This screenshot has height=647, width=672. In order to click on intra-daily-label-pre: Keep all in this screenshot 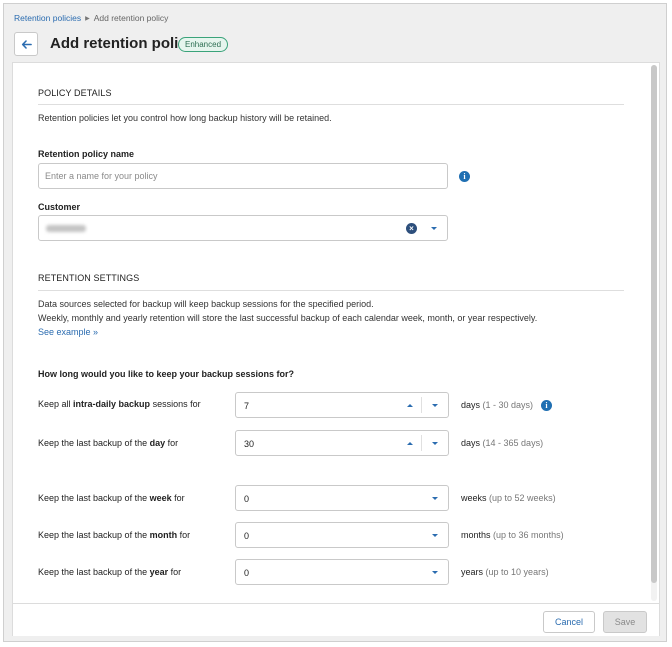, I will do `click(56, 404)`.